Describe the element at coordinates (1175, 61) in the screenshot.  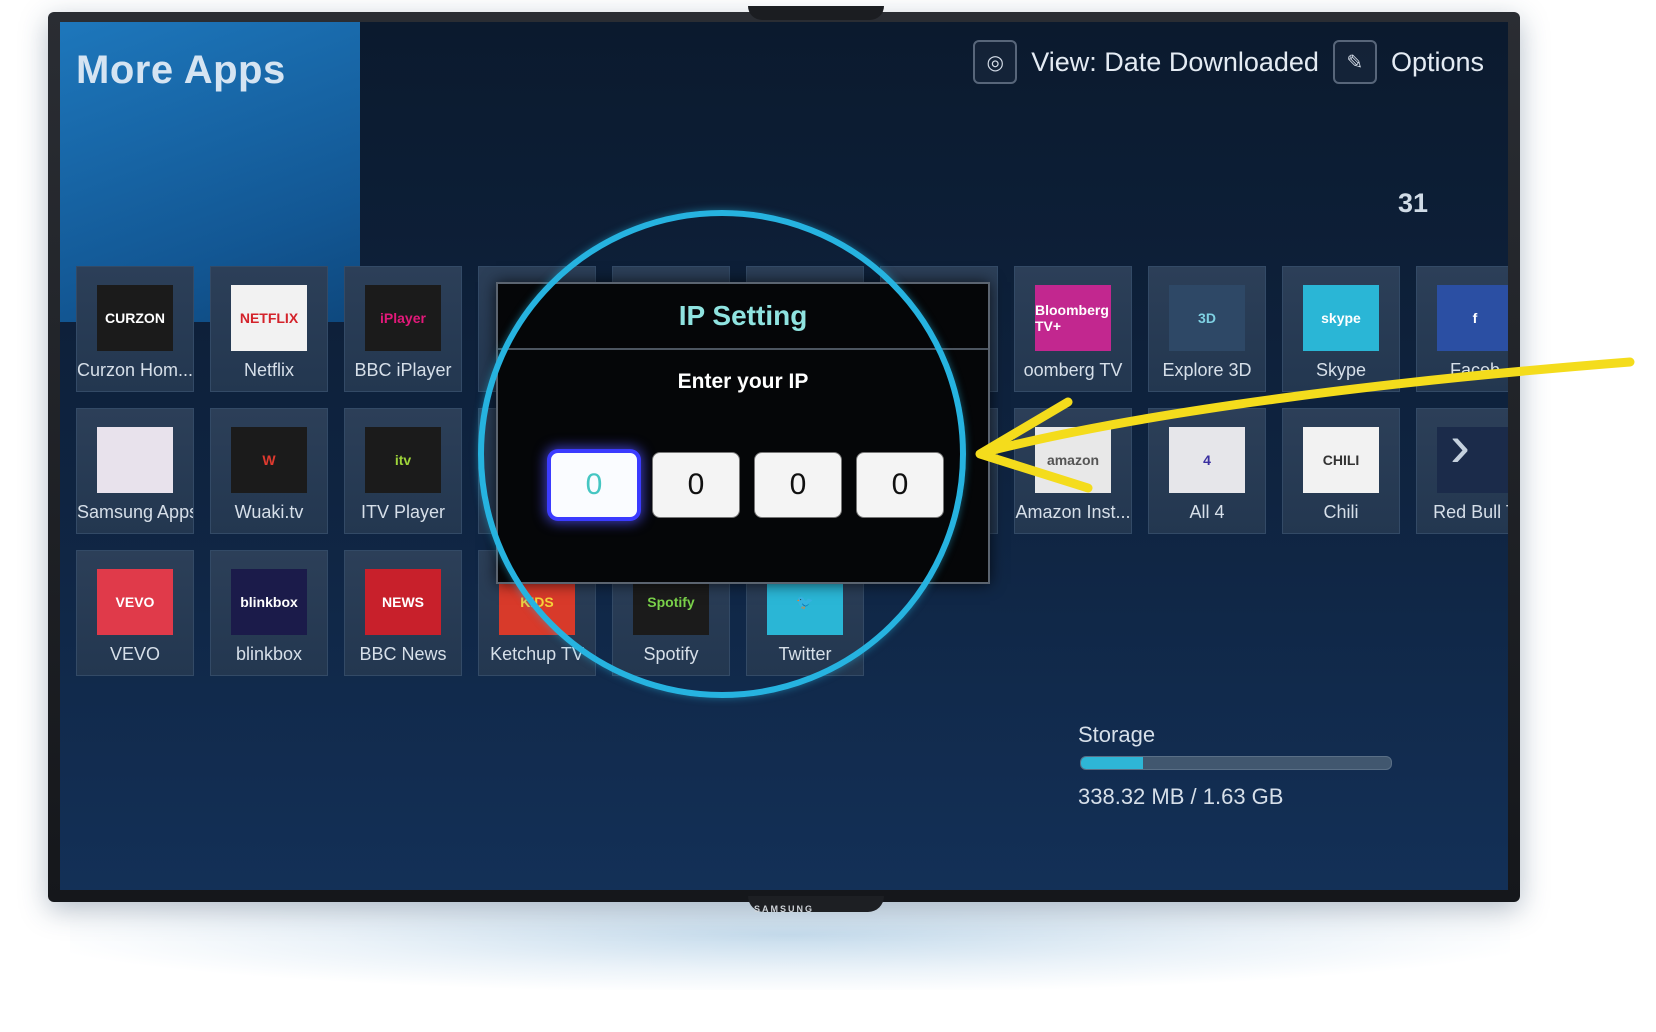
I see `view-sort-label: View: Date Downloaded` at that location.